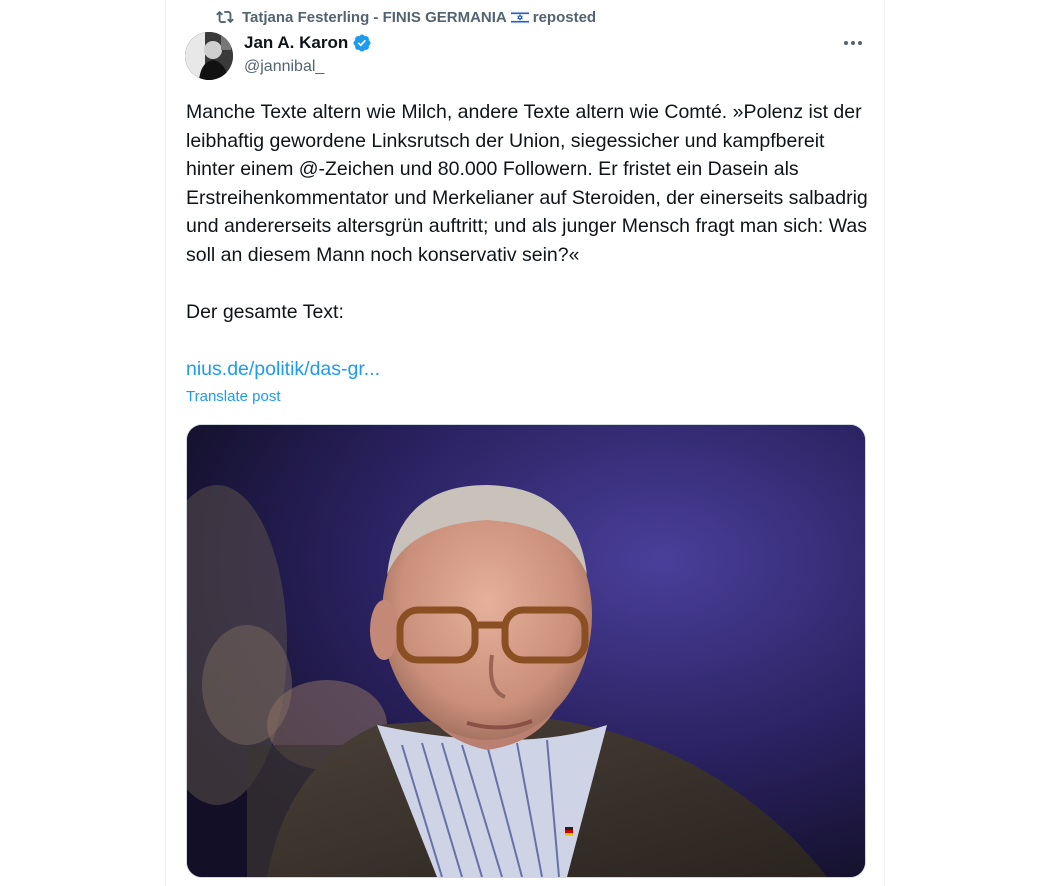 This screenshot has height=886, width=1050. Describe the element at coordinates (233, 396) in the screenshot. I see `translate-post-link: Translate post` at that location.